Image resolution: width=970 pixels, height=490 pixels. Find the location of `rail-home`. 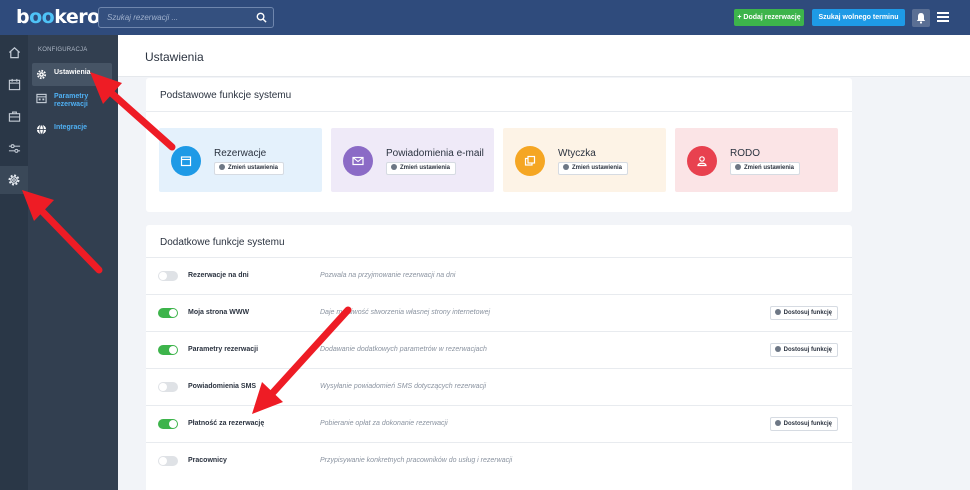

rail-home is located at coordinates (14, 52).